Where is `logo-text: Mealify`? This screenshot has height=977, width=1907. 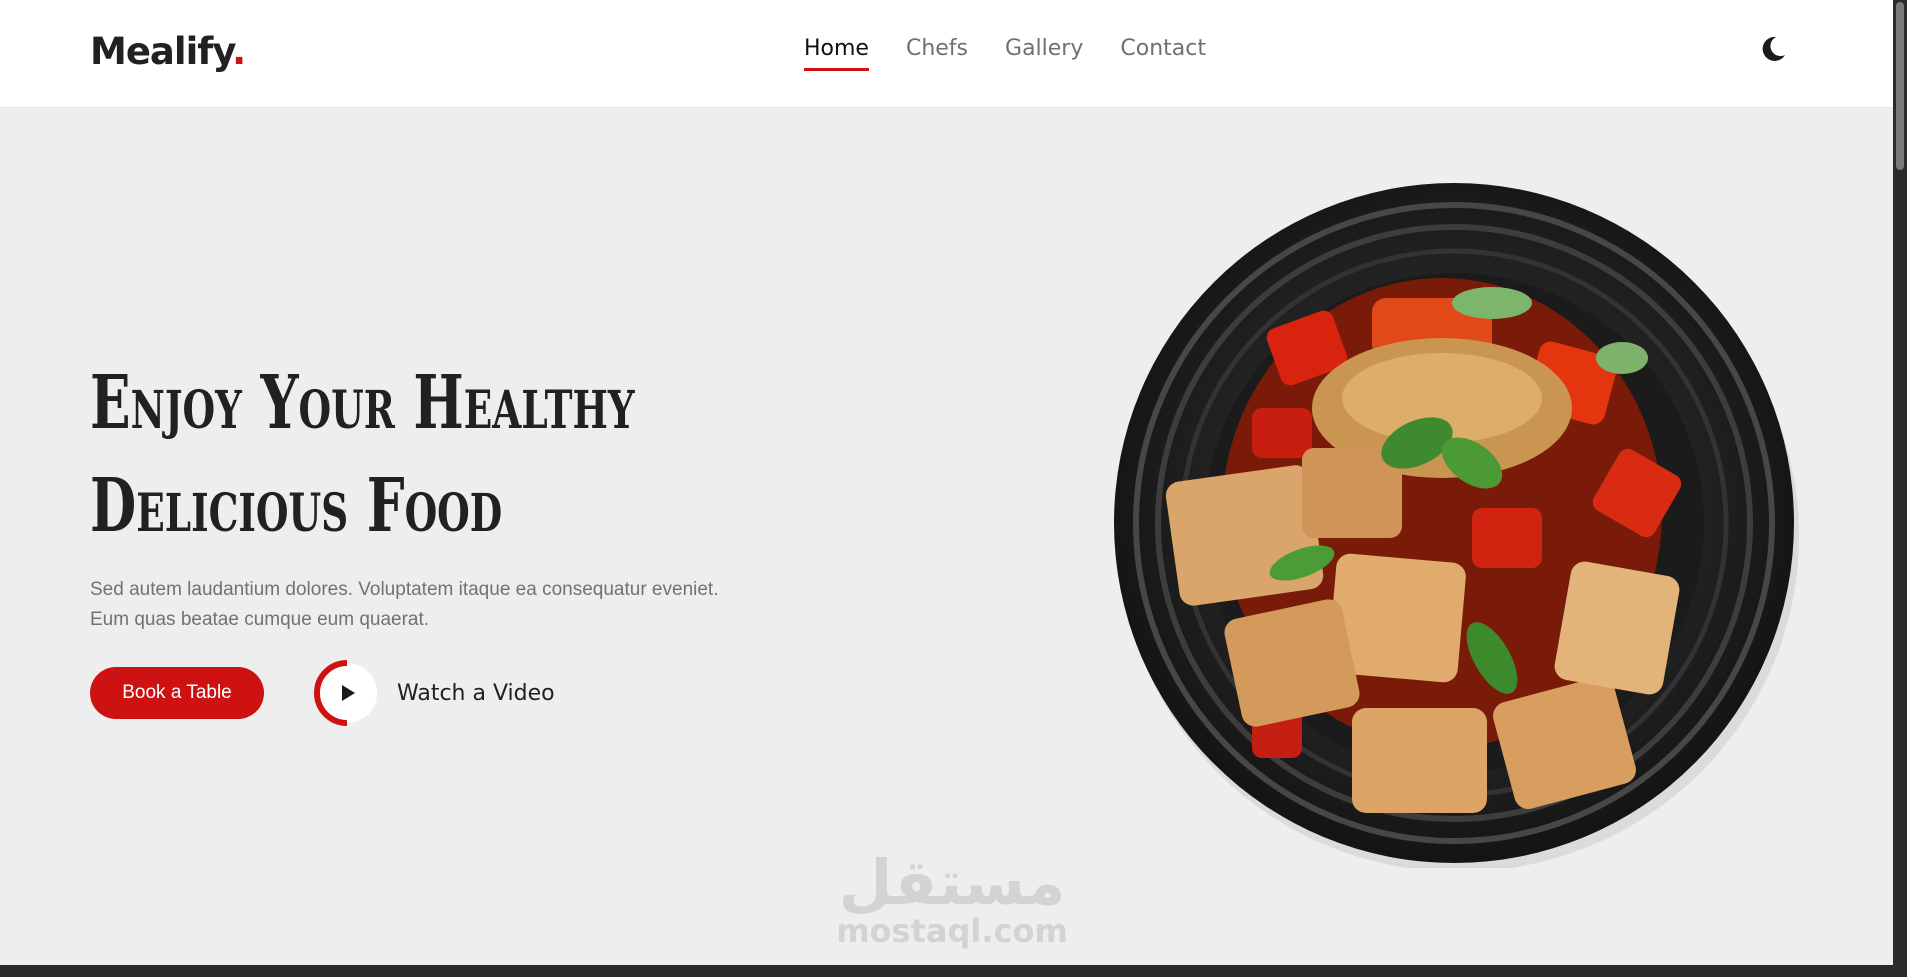
logo-text: Mealify is located at coordinates (161, 51).